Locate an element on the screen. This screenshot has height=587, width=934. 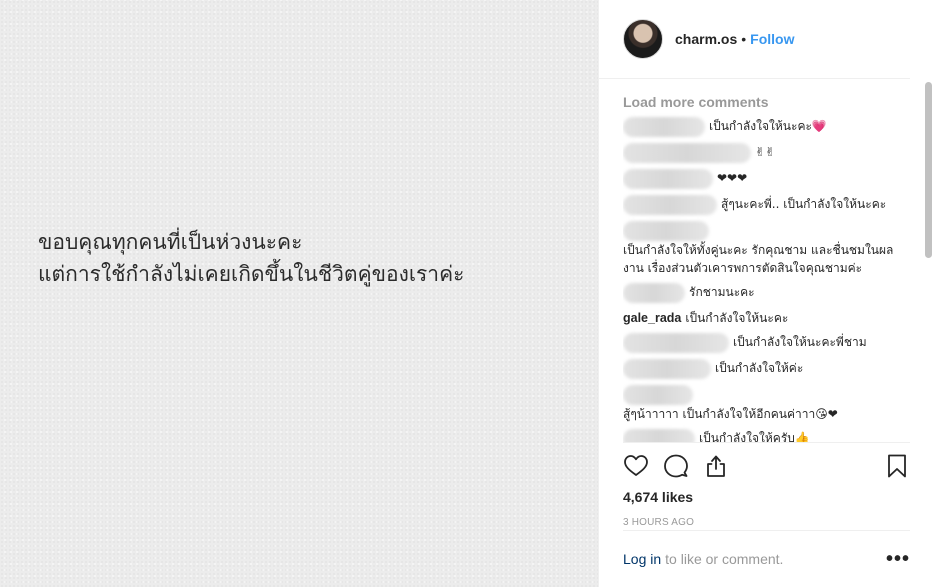
comment-text: ❤❤❤ is located at coordinates (732, 178).